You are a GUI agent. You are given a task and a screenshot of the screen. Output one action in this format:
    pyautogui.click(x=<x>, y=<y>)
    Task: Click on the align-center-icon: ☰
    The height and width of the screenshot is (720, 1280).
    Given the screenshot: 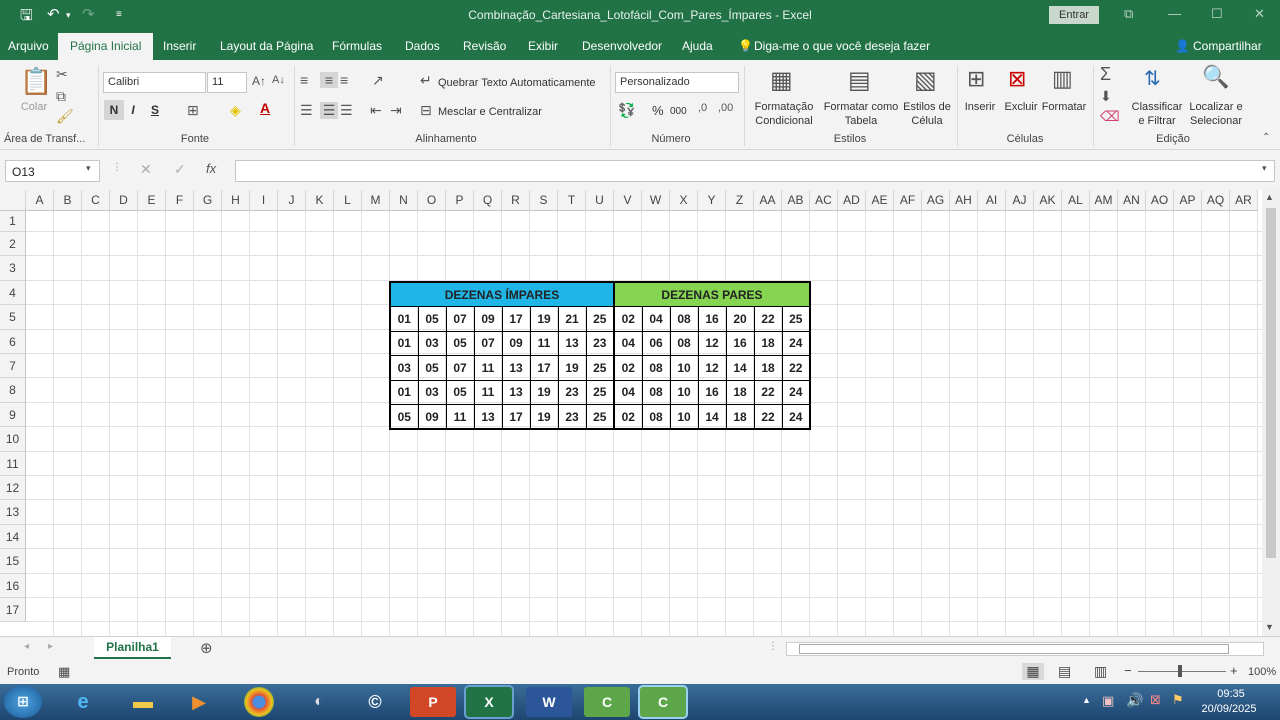 What is the action you would take?
    pyautogui.click(x=329, y=110)
    